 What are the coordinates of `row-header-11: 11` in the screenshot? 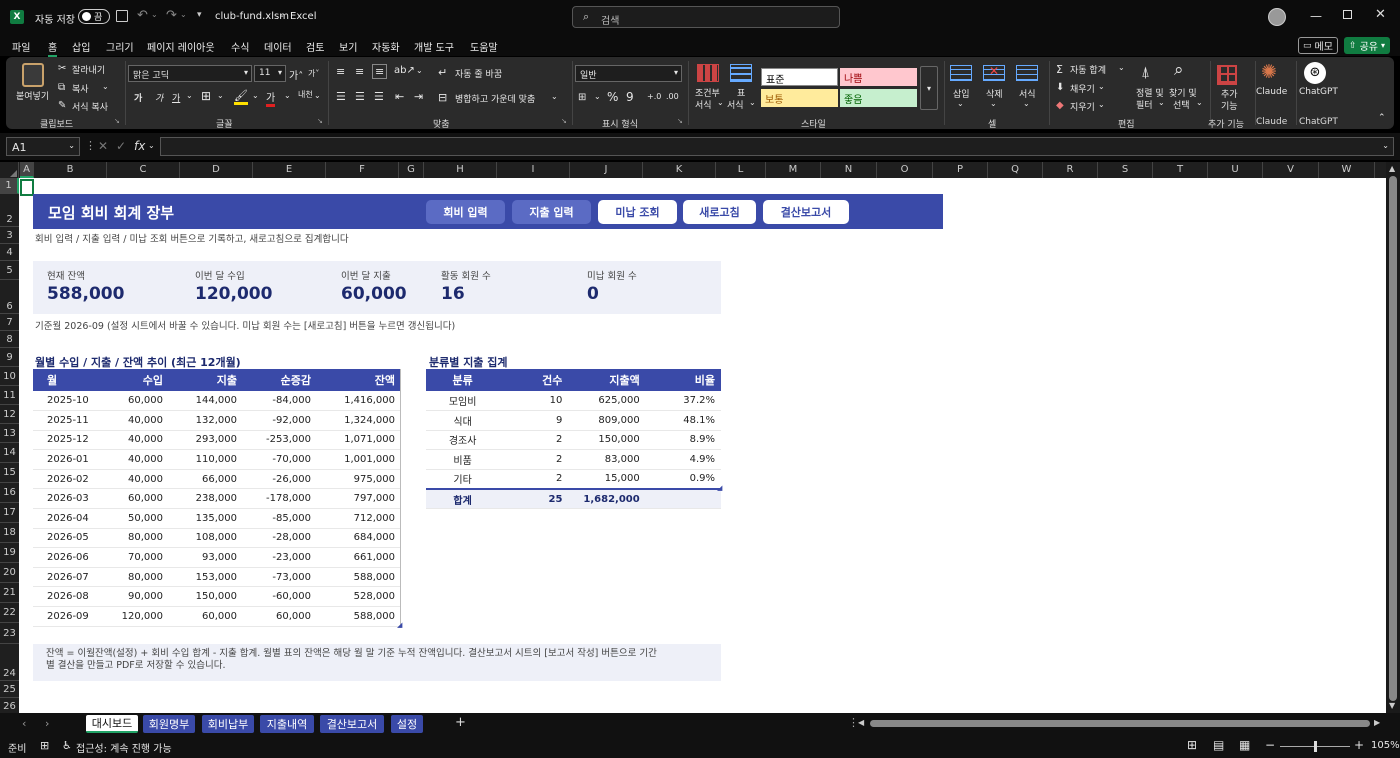 It's located at (9, 395).